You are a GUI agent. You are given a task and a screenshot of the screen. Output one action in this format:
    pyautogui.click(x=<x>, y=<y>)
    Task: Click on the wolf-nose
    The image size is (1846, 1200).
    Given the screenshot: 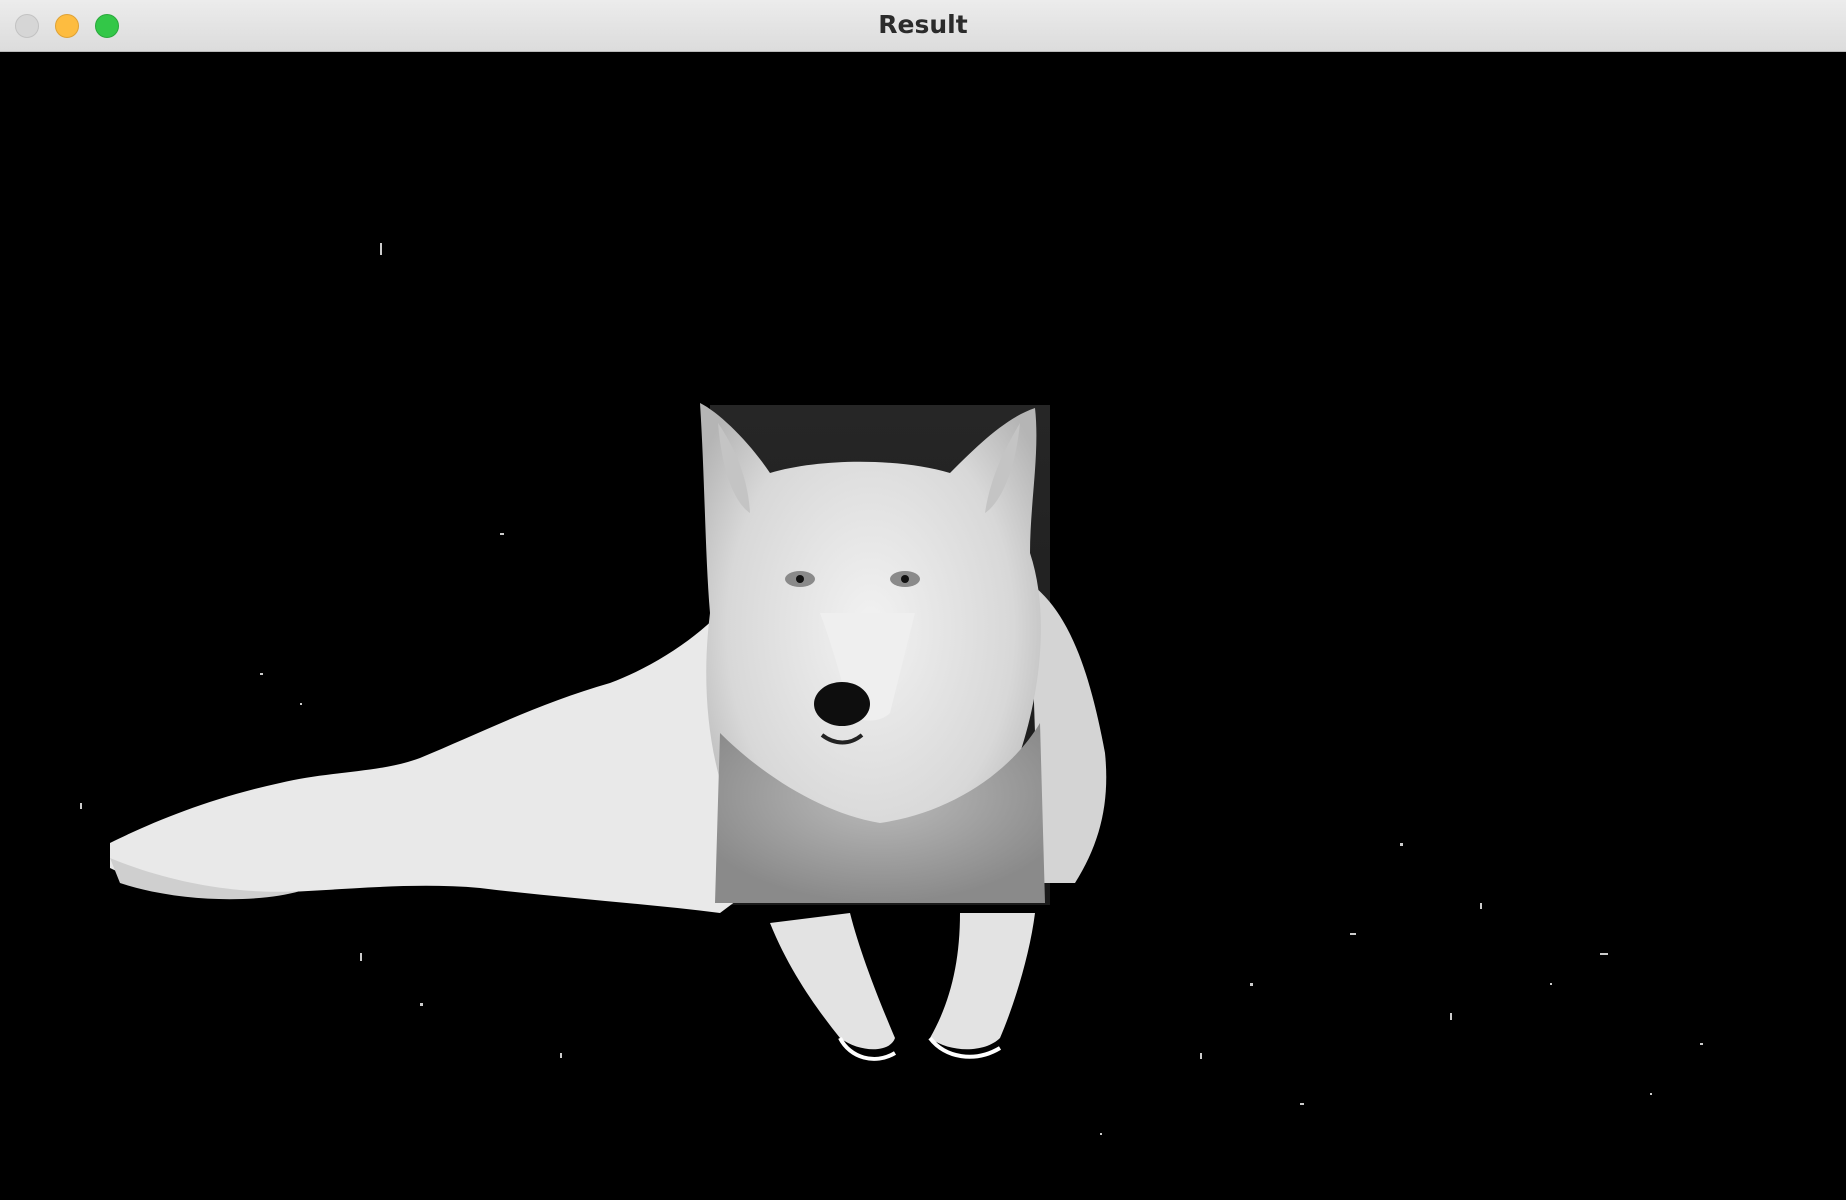 What is the action you would take?
    pyautogui.click(x=842, y=704)
    